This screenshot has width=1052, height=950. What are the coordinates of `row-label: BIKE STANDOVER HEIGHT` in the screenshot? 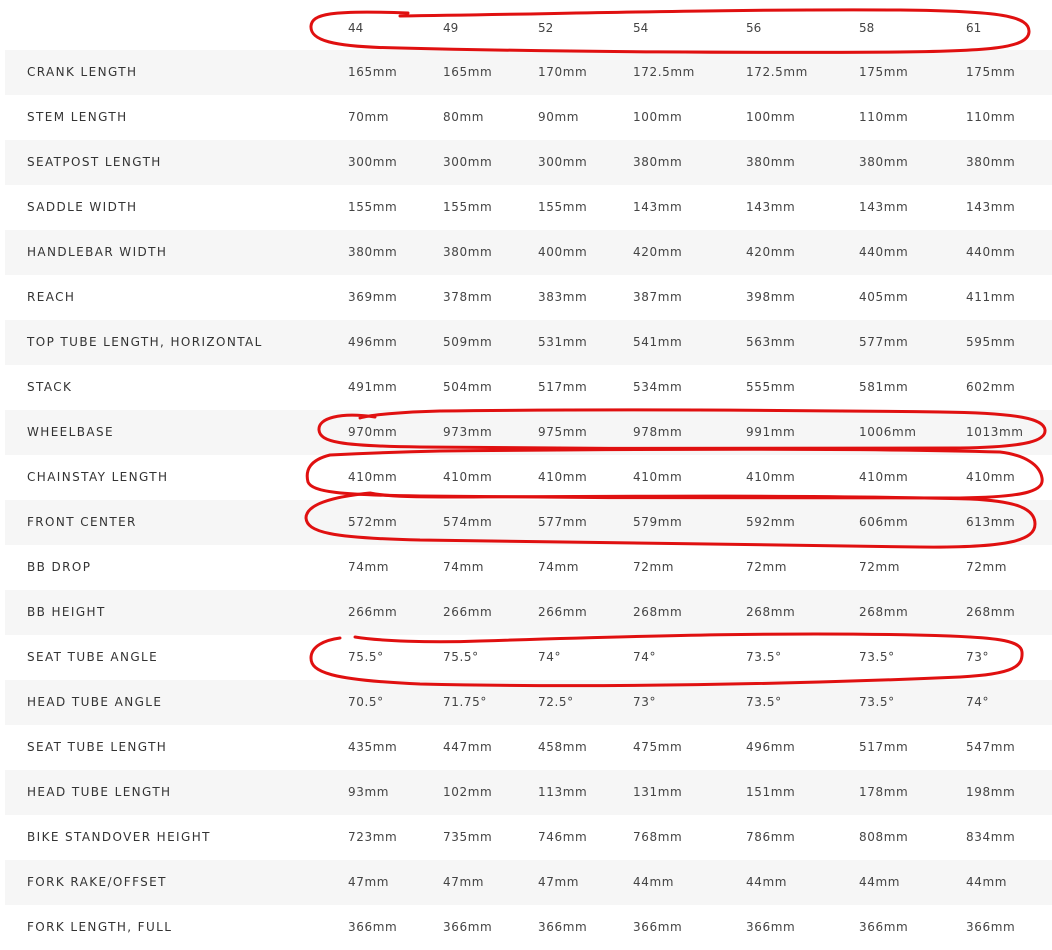 It's located at (119, 837).